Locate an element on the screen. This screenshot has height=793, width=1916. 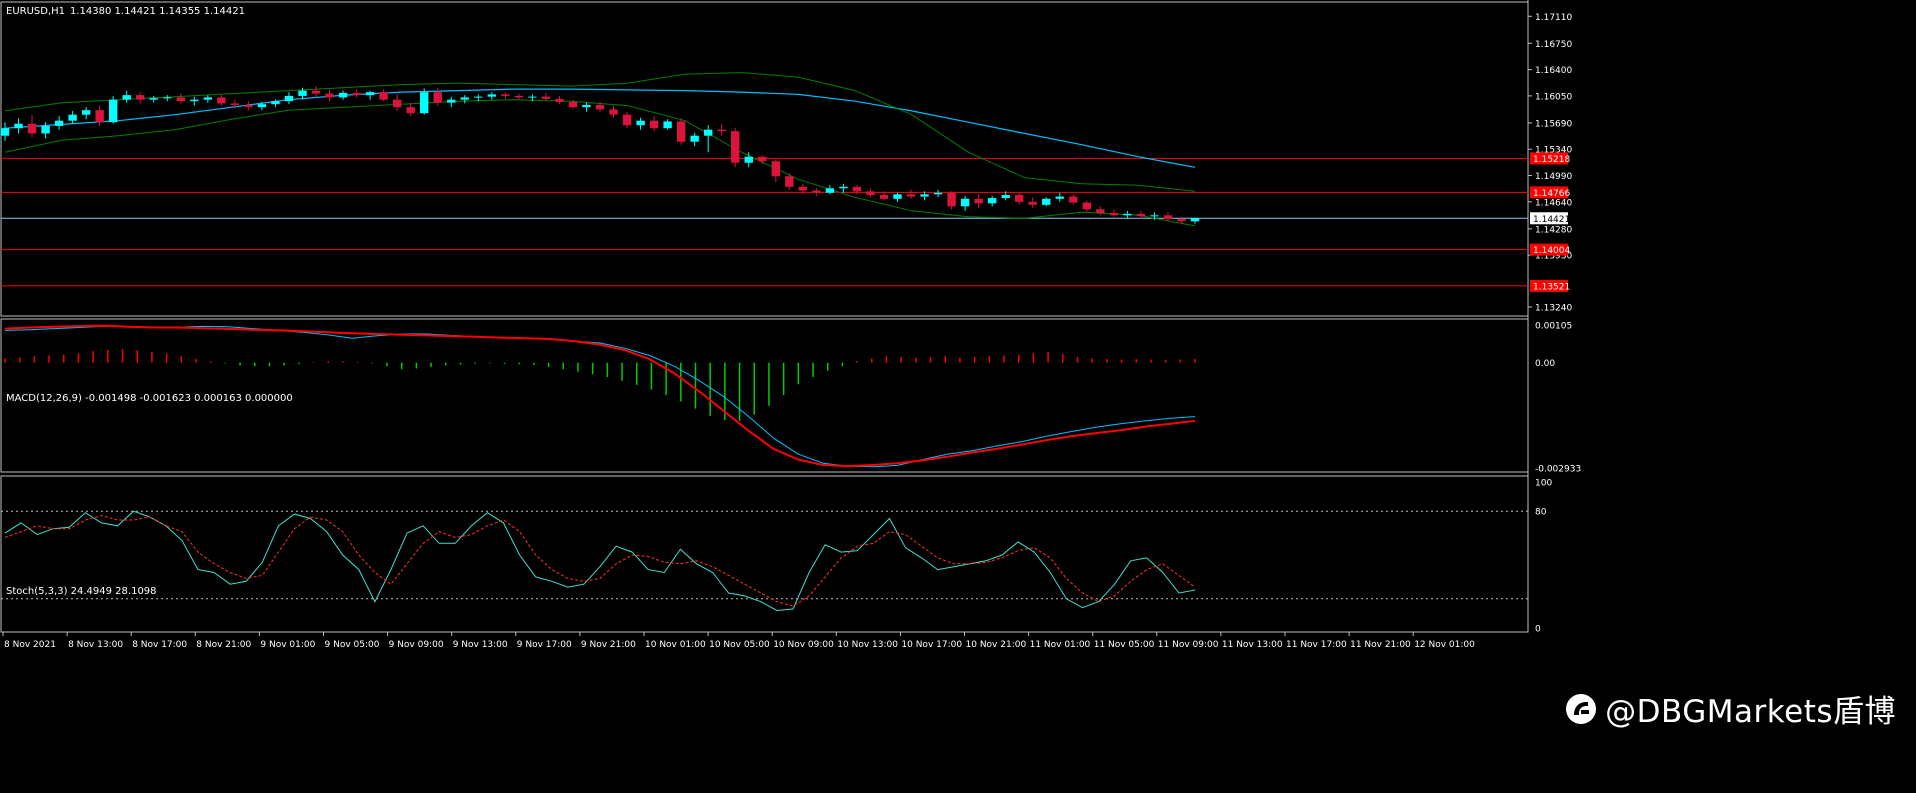
time-tick-label: 11 Nov 13:00 is located at coordinates (1252, 645).